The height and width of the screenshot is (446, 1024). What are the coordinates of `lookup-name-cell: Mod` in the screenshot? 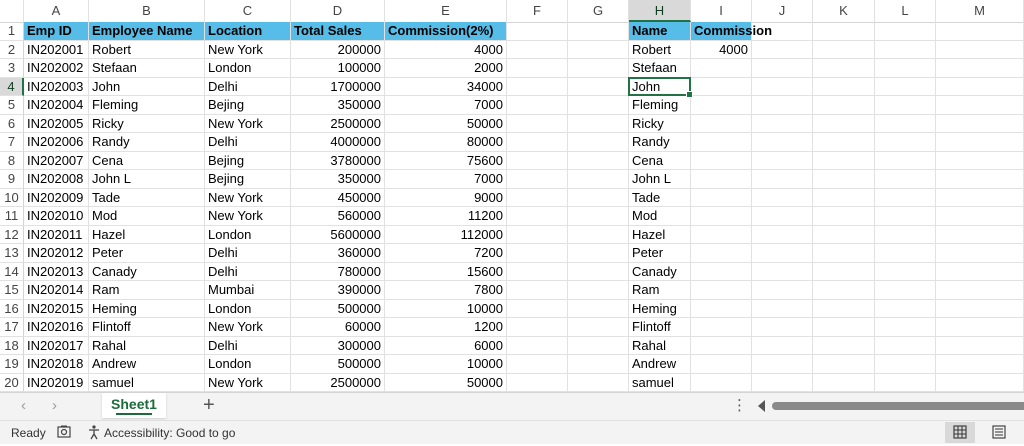 It's located at (660, 216).